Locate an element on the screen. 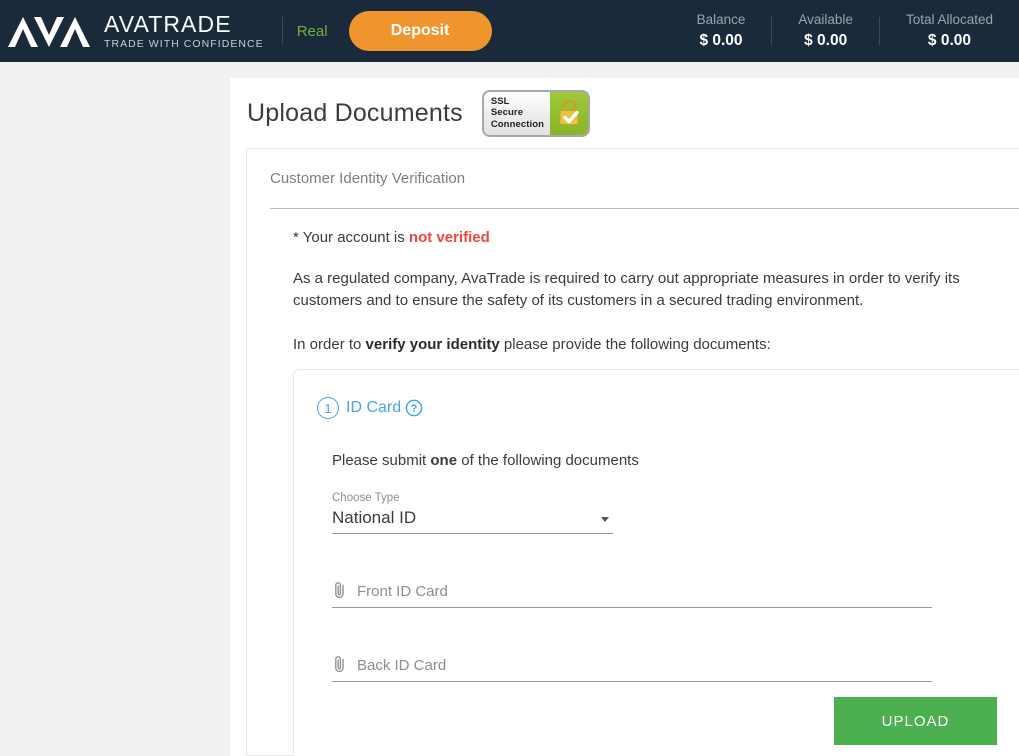  question-mark-circle-icon: ? is located at coordinates (414, 408).